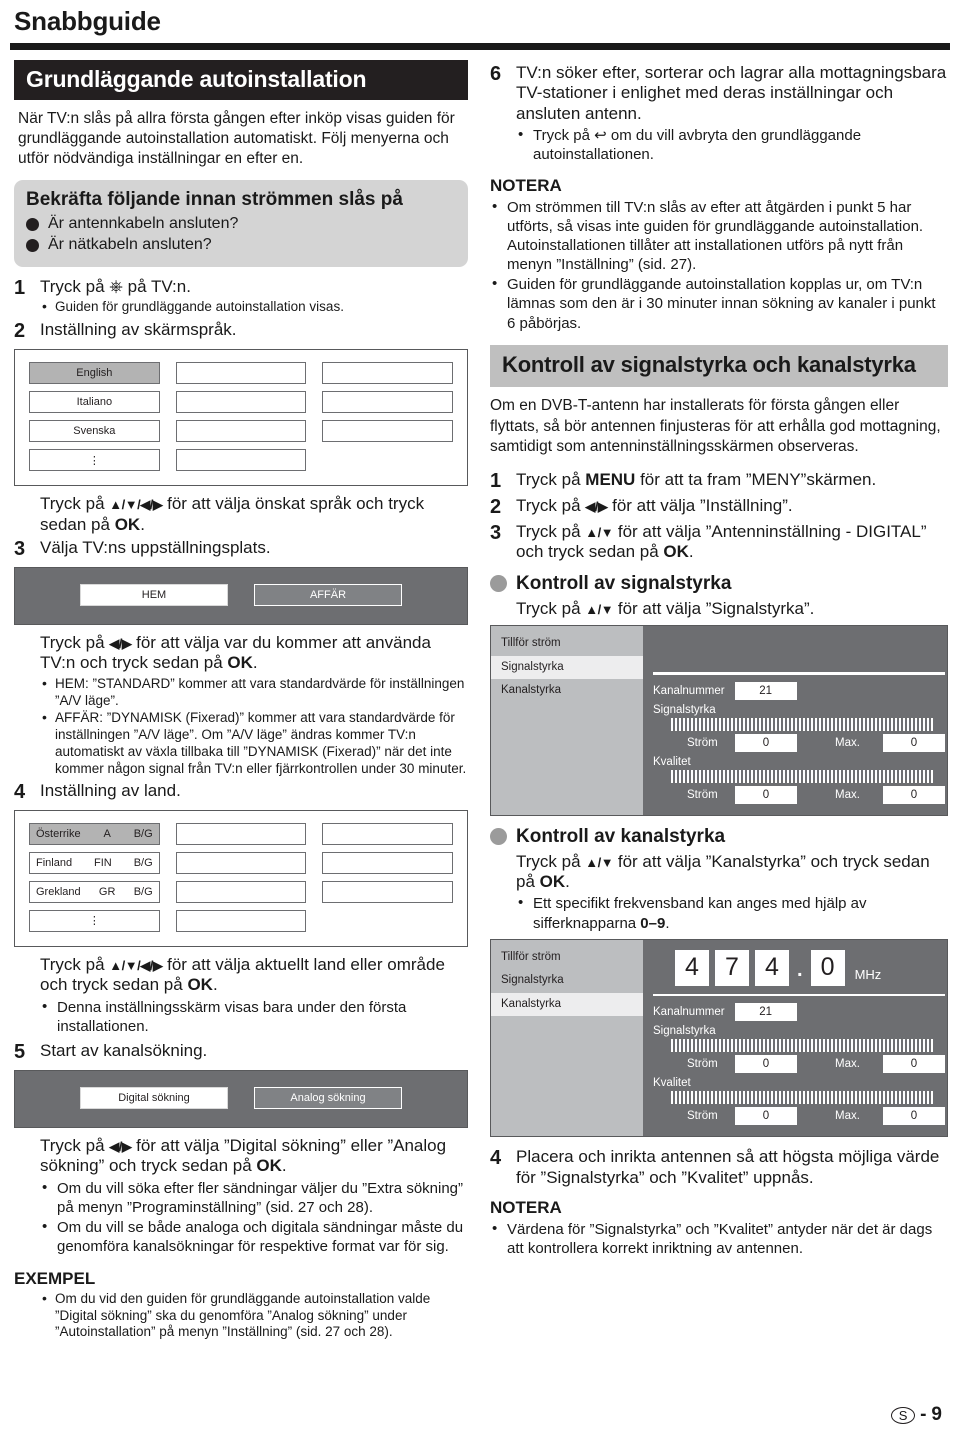 This screenshot has width=960, height=1436. What do you see at coordinates (143, 833) in the screenshot?
I see `country-system: B/G` at bounding box center [143, 833].